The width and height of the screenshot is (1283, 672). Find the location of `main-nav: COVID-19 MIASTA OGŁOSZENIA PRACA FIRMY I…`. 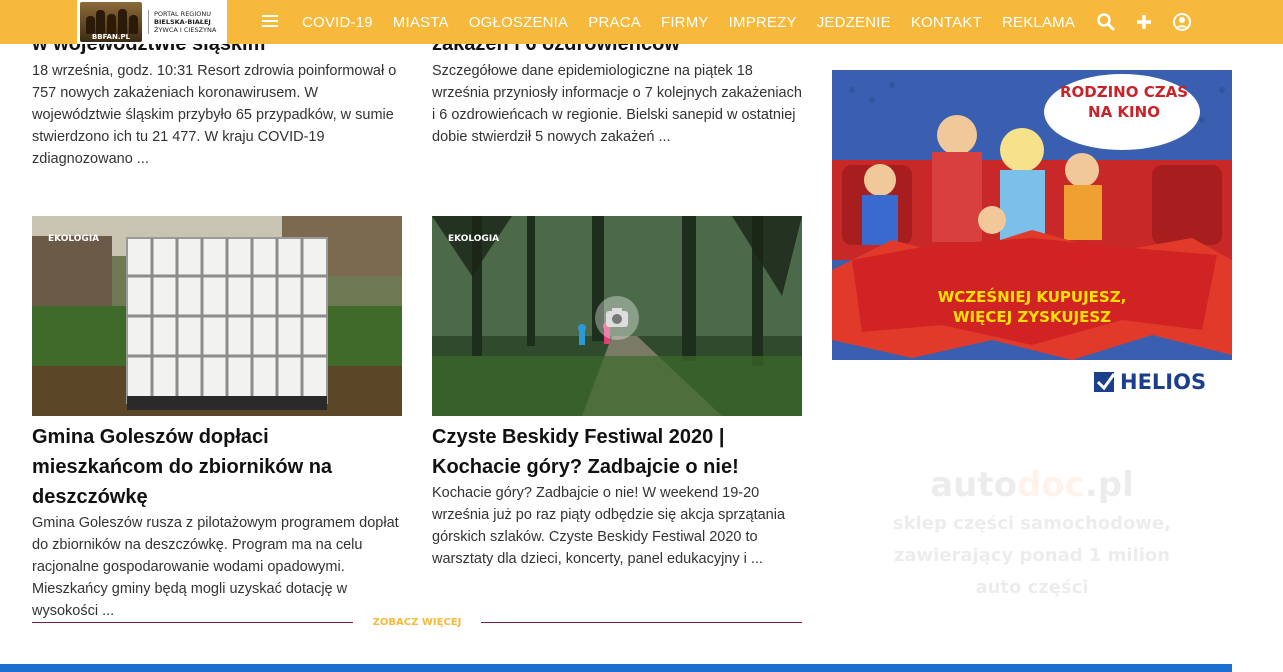

main-nav: COVID-19 MIASTA OGŁOSZENIA PRACA FIRMY I… is located at coordinates (688, 22).